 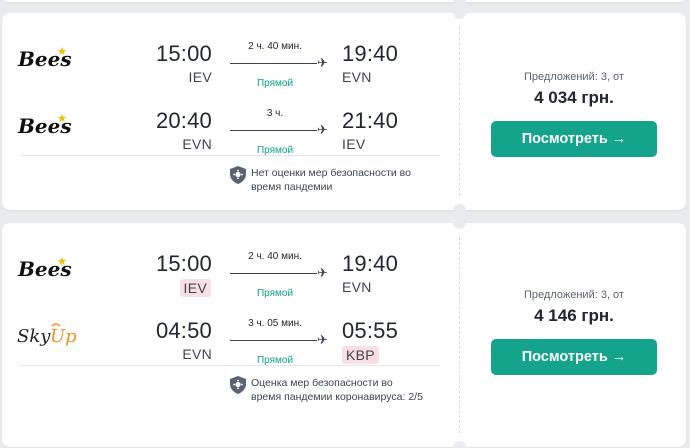 What do you see at coordinates (344, 4) in the screenshot?
I see `previous-result-card` at bounding box center [344, 4].